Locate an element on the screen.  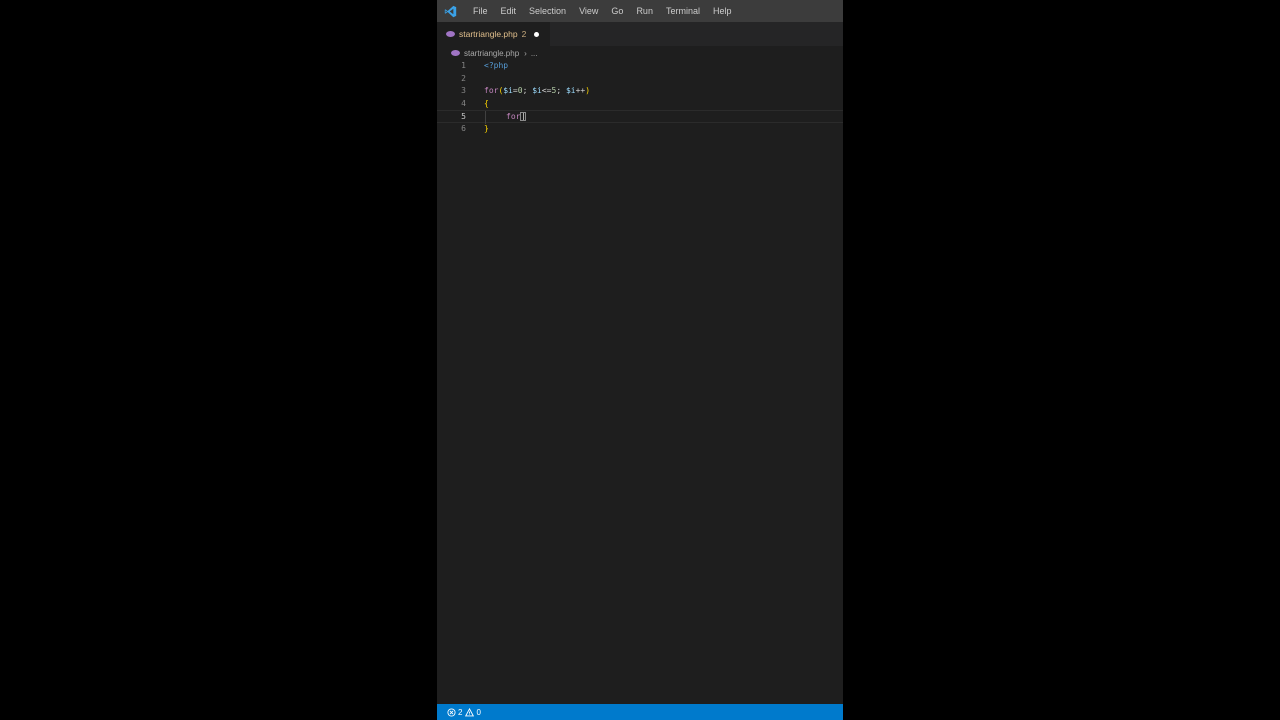
code-line: 1 <?php is located at coordinates (640, 66).